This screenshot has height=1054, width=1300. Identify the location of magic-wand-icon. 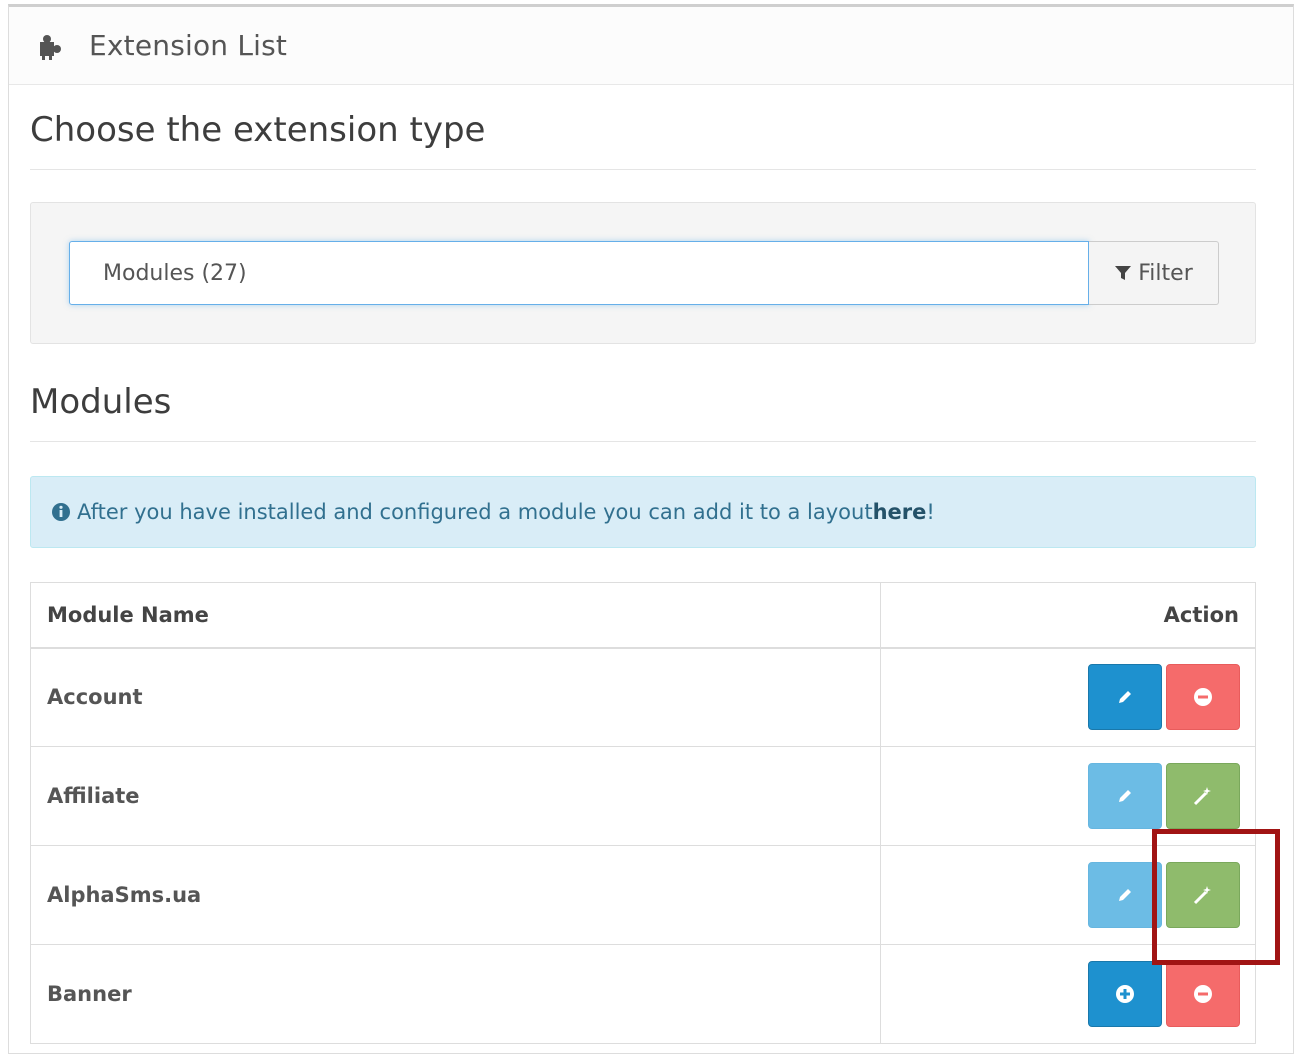
(1202, 796).